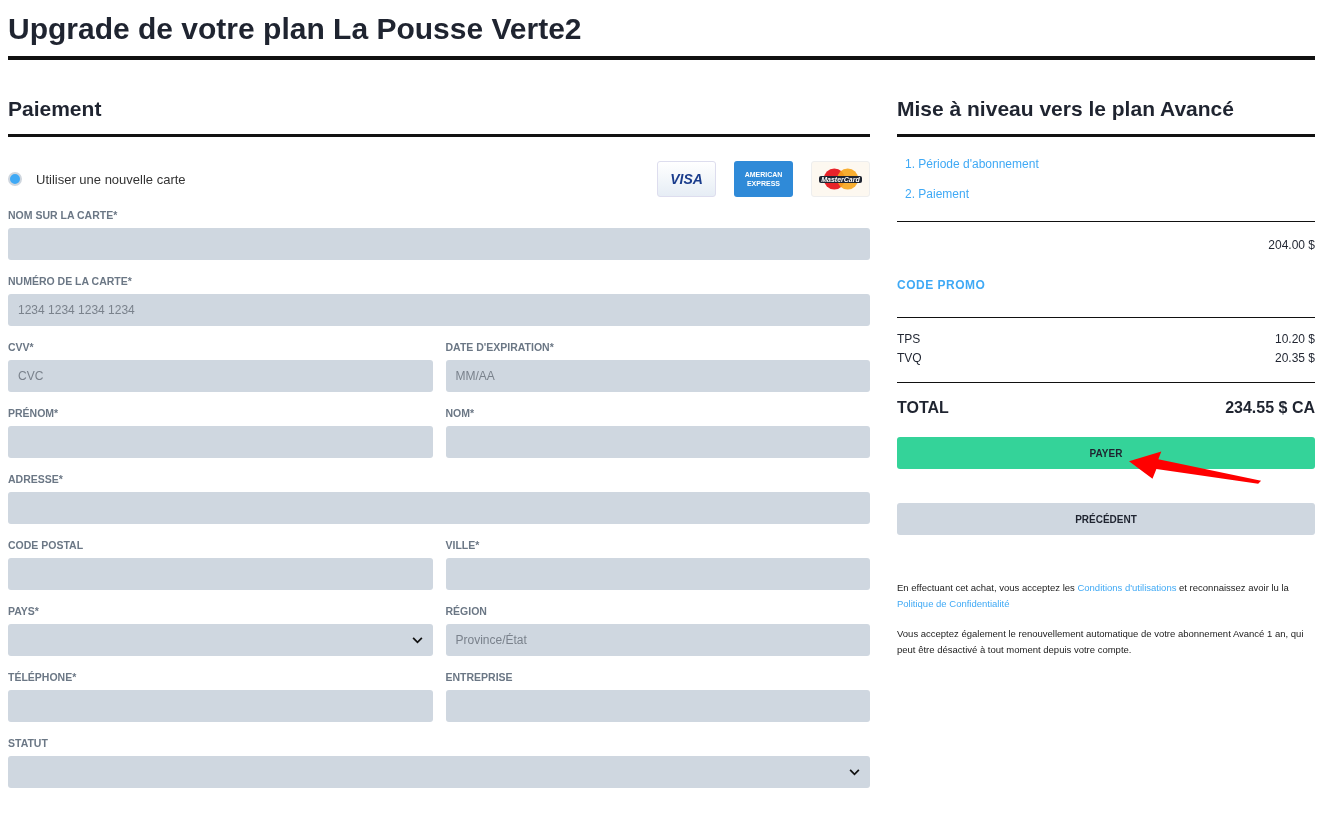  I want to click on renewal-text: Vous acceptez également le renouvellement automatique de votre abonnement Avancé 1 an, qui peut être désactivé à tout moment depuis votre compte., so click(1101, 642).